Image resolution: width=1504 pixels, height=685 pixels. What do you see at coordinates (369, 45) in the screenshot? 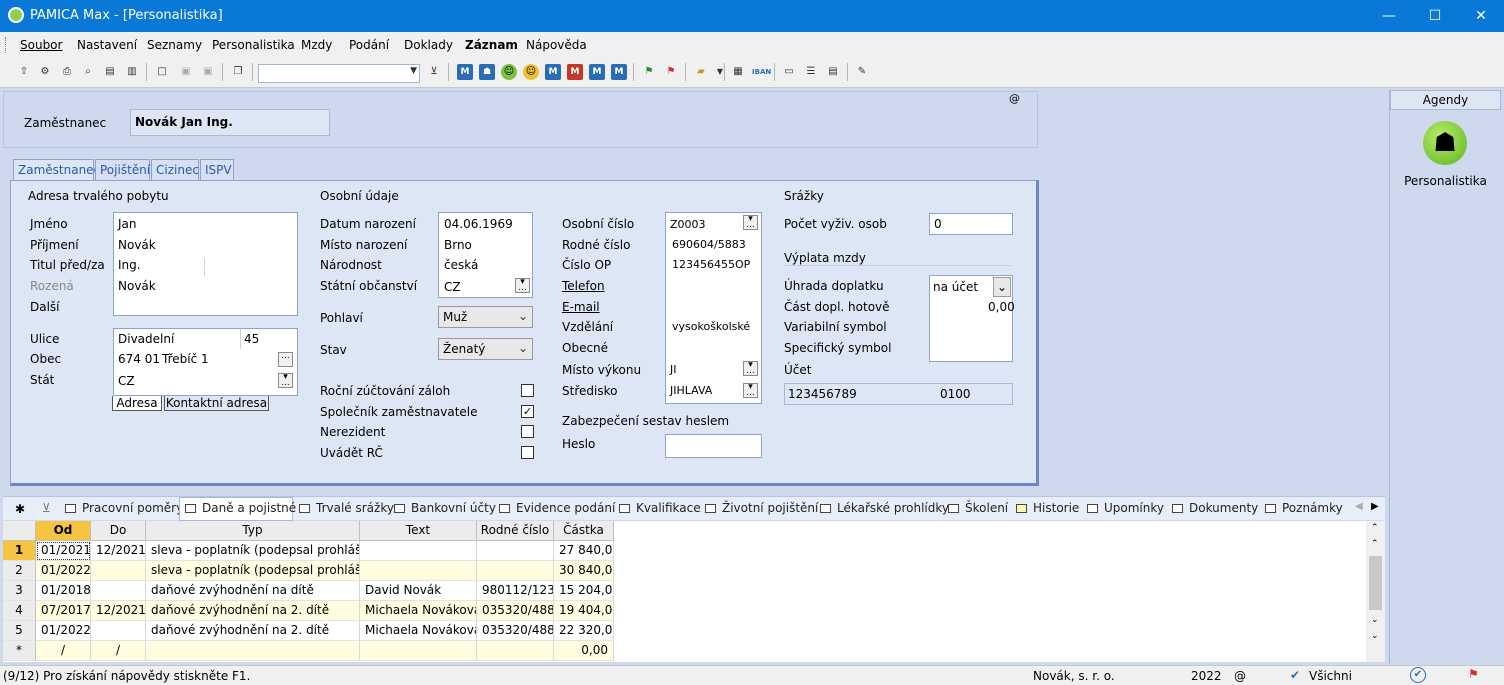
I see `menu-podani: Podání` at bounding box center [369, 45].